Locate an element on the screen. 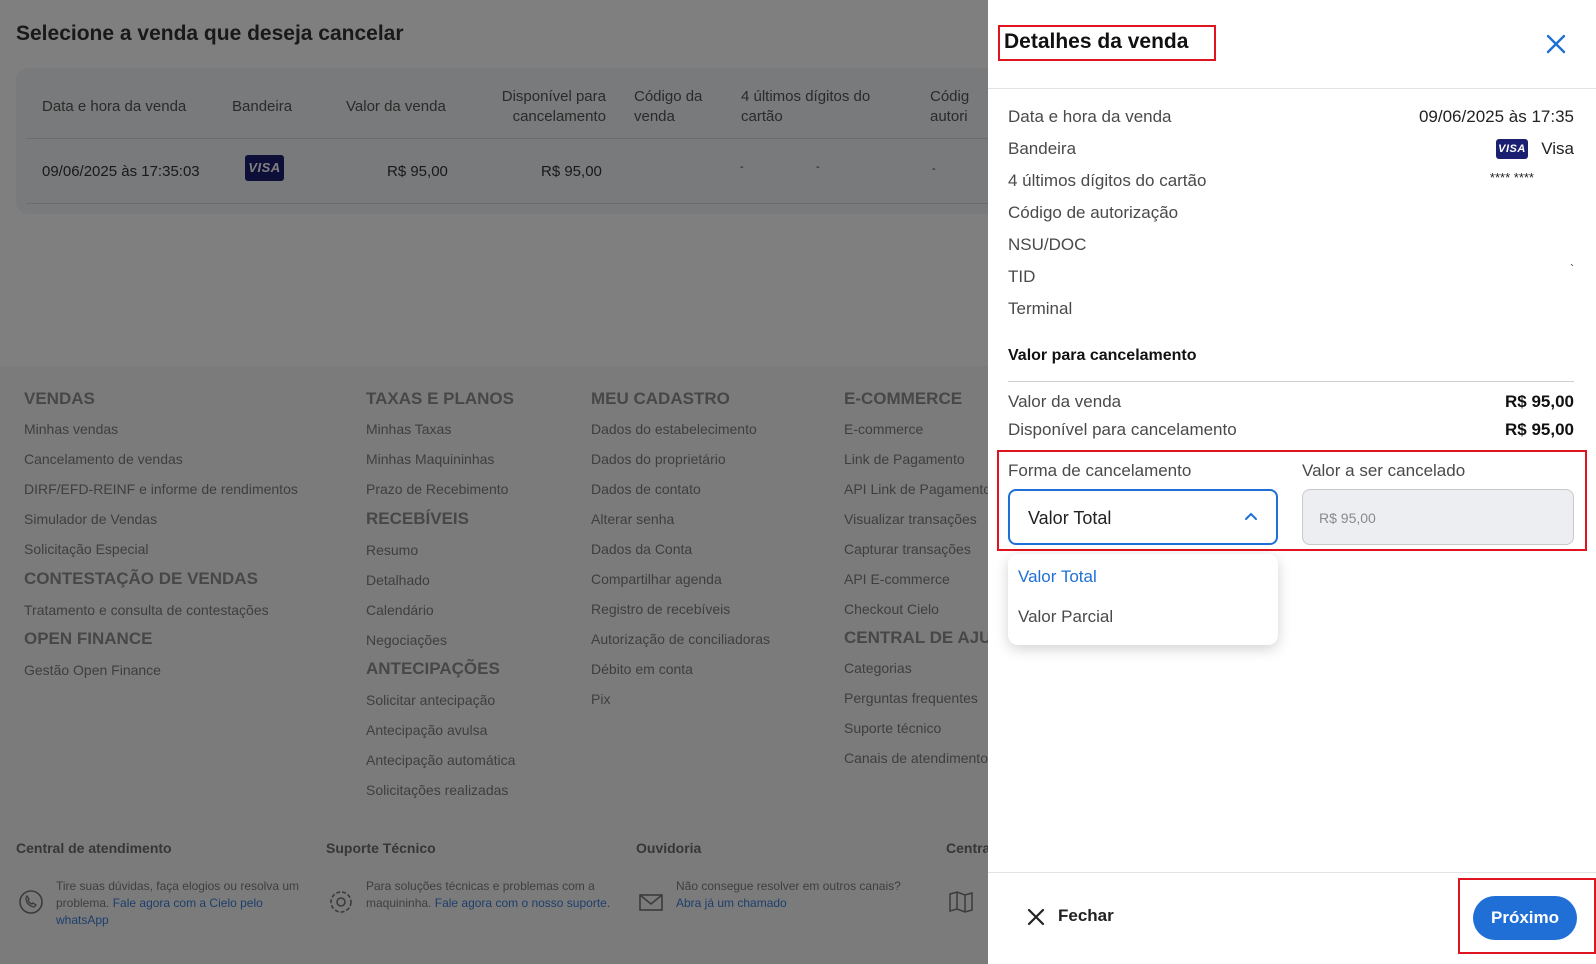 This screenshot has width=1596, height=964. detail-label-tid: TID is located at coordinates (1022, 276).